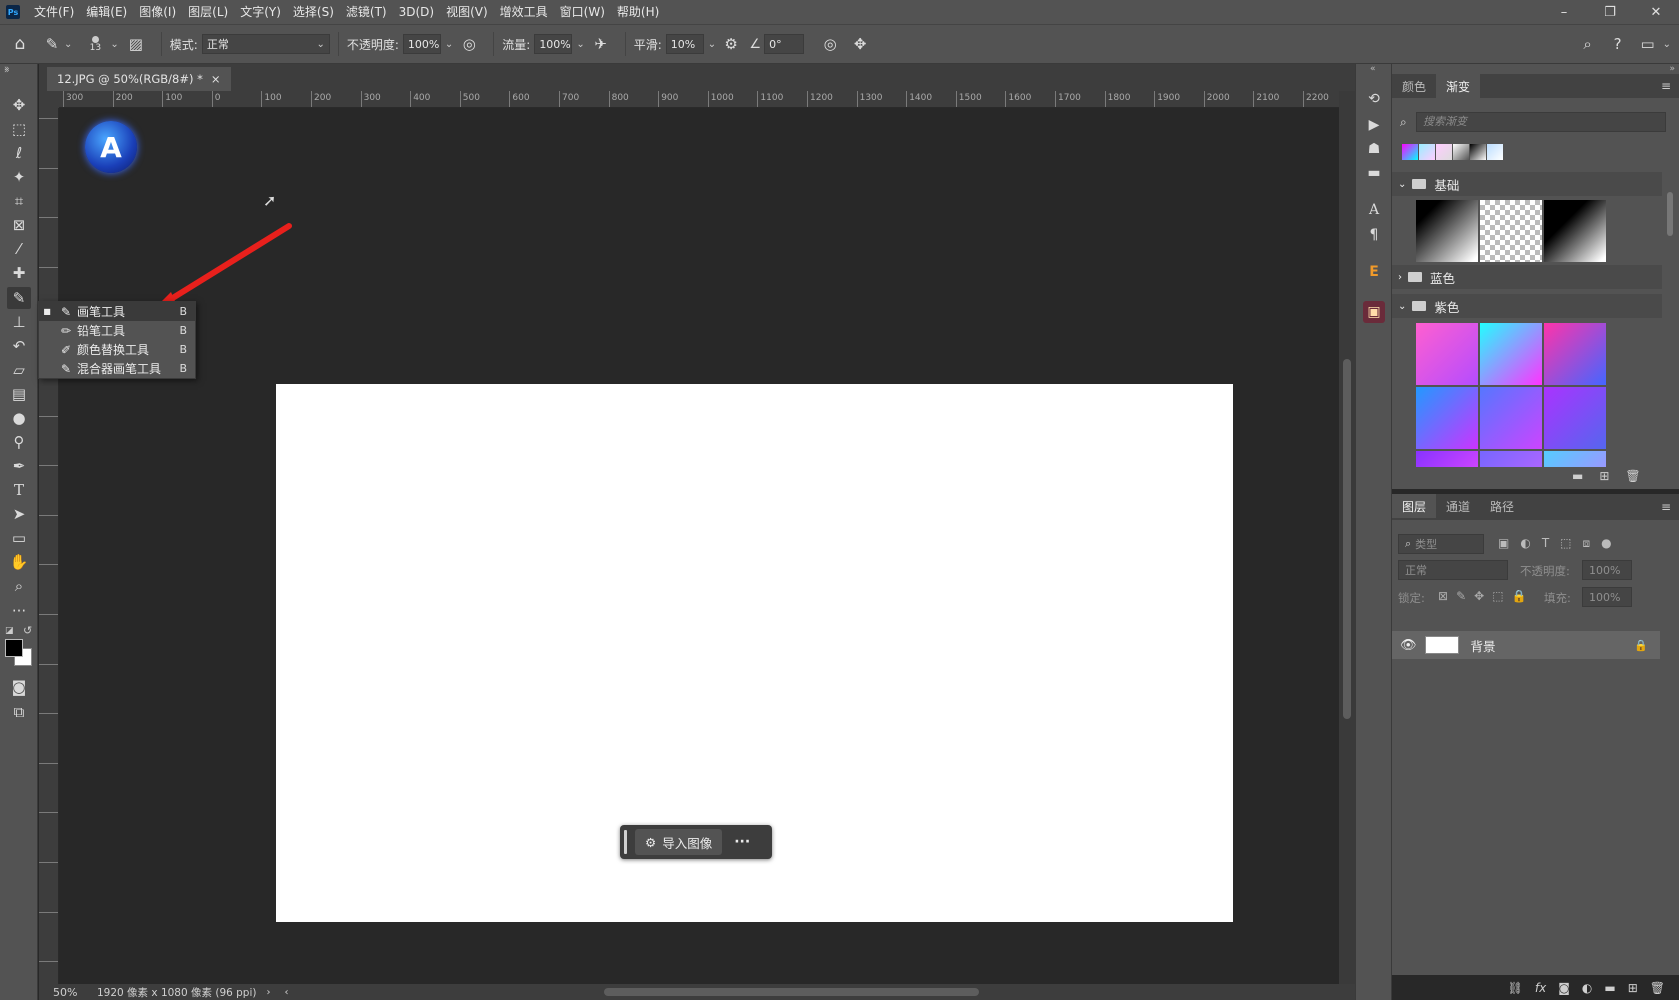 The width and height of the screenshot is (1679, 1000). I want to click on type-tool-icon: T, so click(19, 490).